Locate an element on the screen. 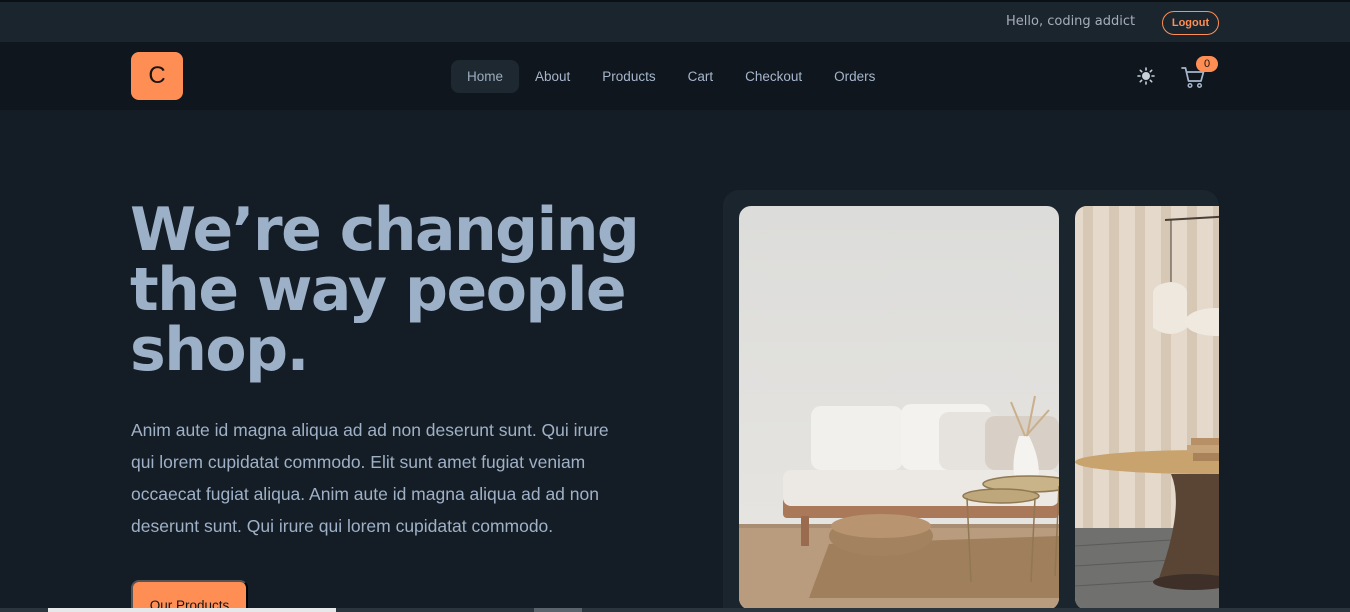 Image resolution: width=1350 pixels, height=612 pixels. logo-button: C is located at coordinates (157, 76).